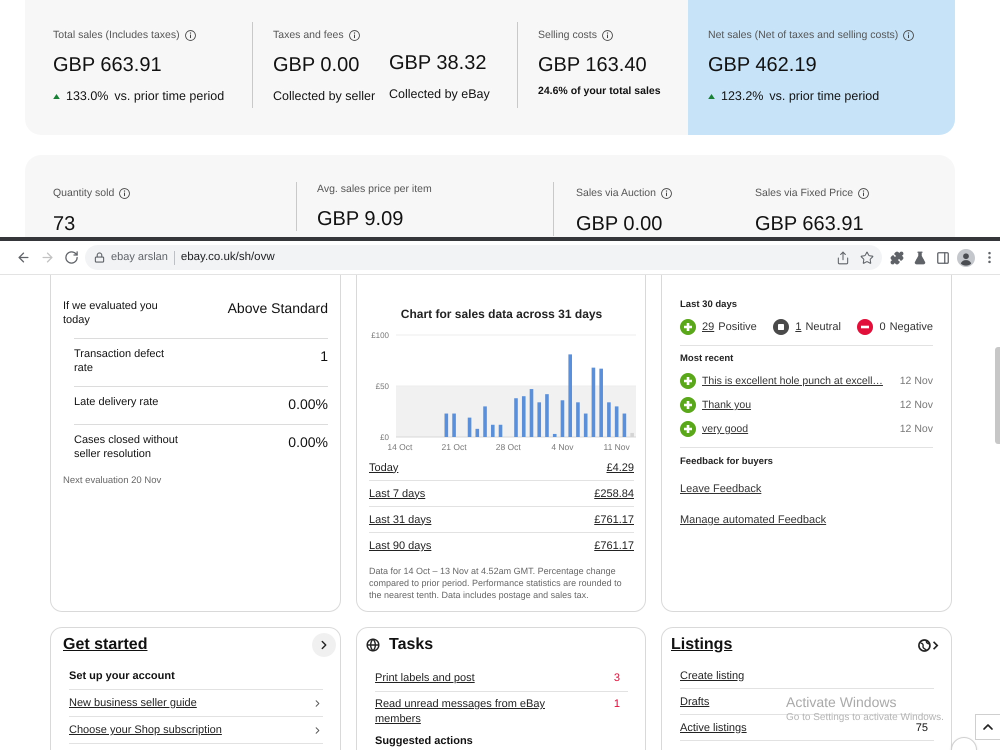 This screenshot has width=1000, height=750. I want to click on axis-label: 11 Nov, so click(617, 447).